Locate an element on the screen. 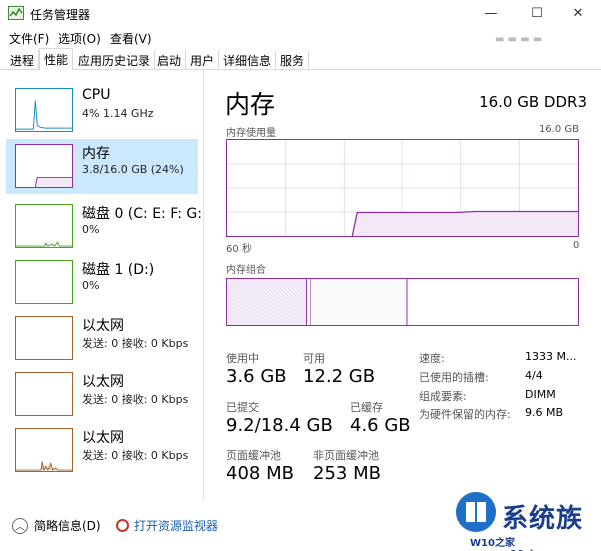 The image size is (601, 551). detail-slots-value: 4/4 is located at coordinates (534, 375).